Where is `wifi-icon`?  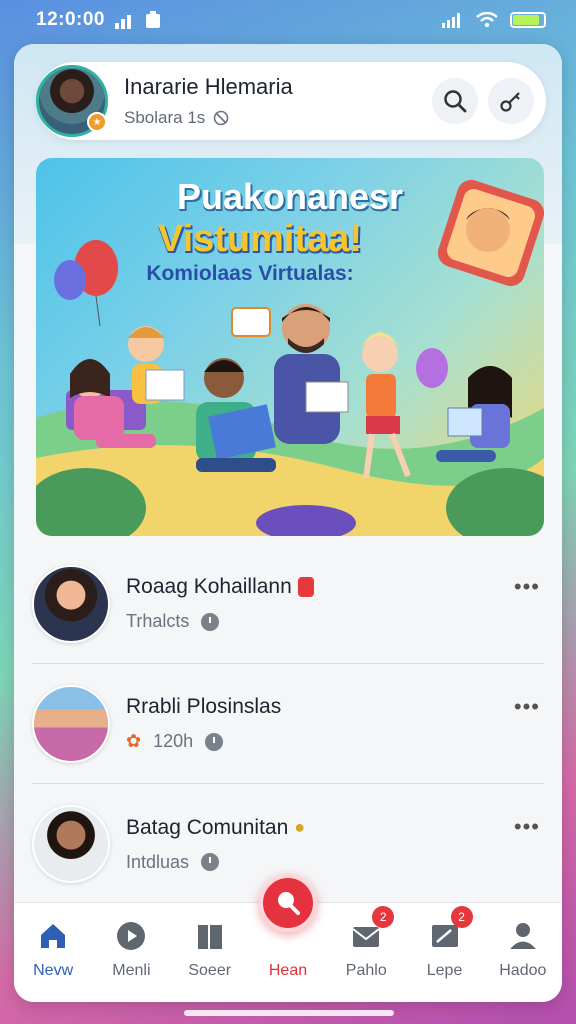
wifi-icon is located at coordinates (487, 20).